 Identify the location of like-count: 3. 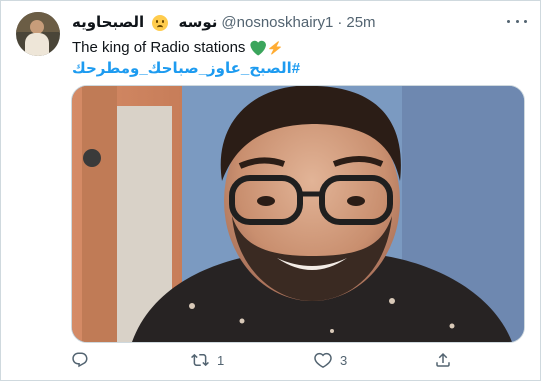
(344, 360).